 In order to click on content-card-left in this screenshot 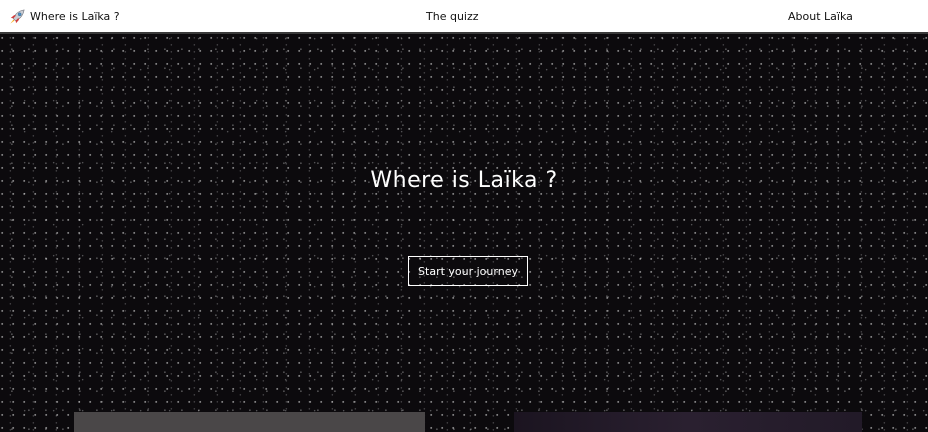, I will do `click(249, 422)`.